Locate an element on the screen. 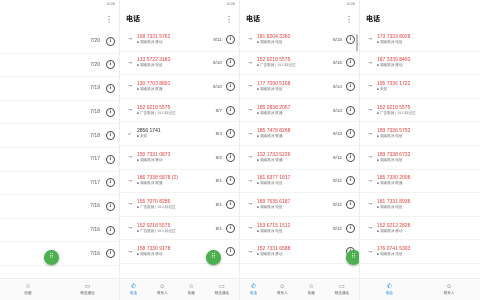 The width and height of the screenshot is (480, 300). call-row: ↝ 158 7330 9178 ■ 湖南株洲 移动 i is located at coordinates (179, 252).